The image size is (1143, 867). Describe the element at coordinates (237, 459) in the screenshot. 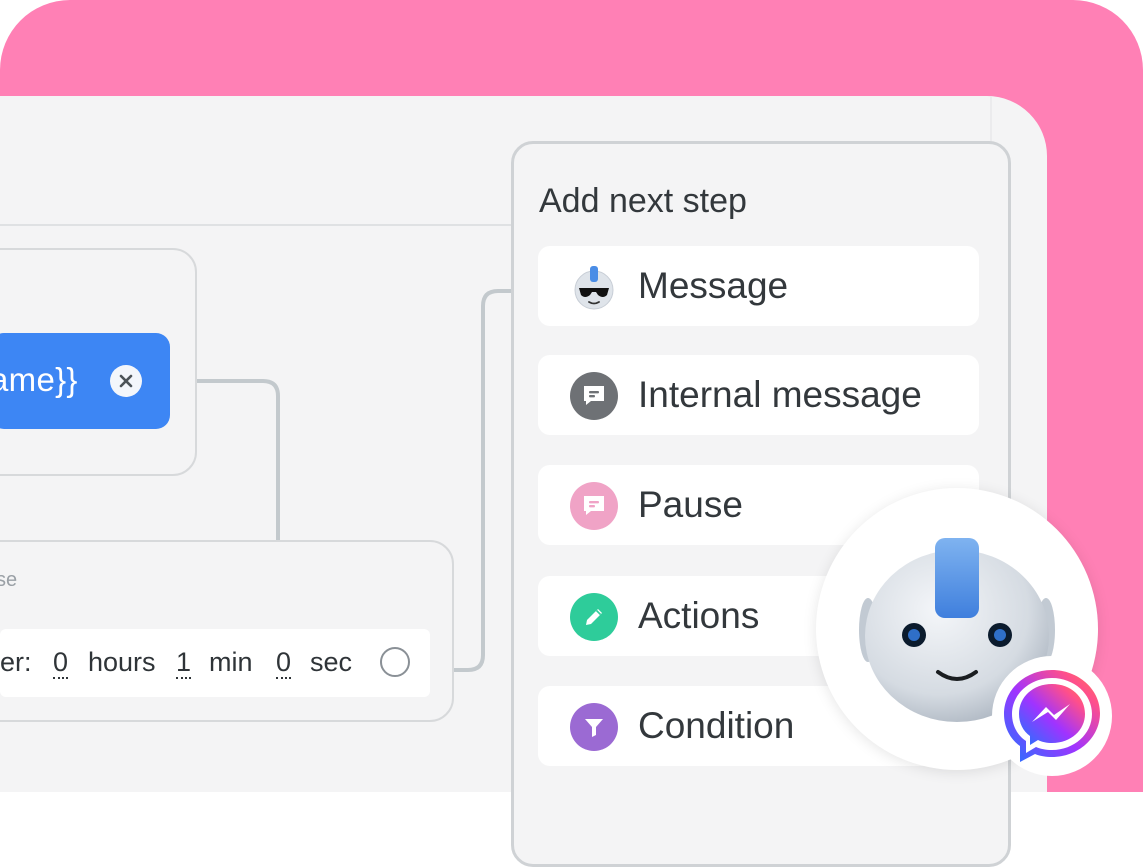

I see `connector-node1-node2` at that location.